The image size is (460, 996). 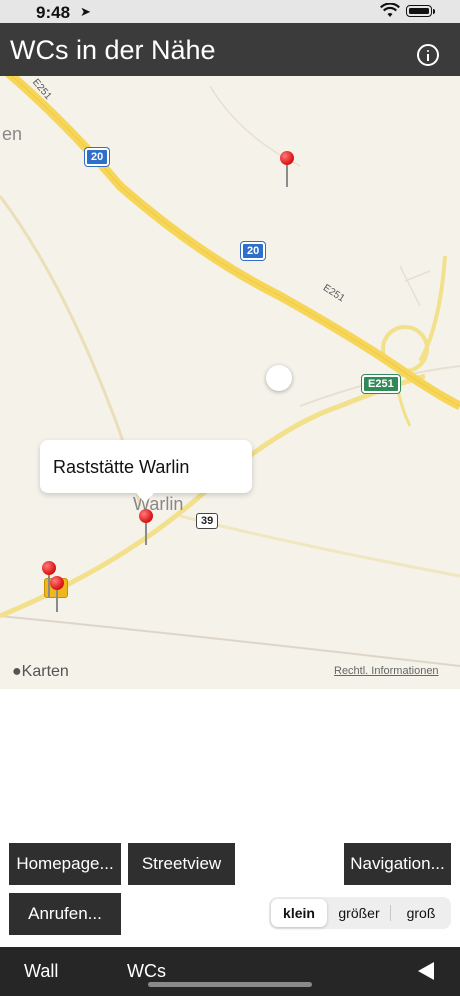 I want to click on callout-tail, so click(x=145, y=498).